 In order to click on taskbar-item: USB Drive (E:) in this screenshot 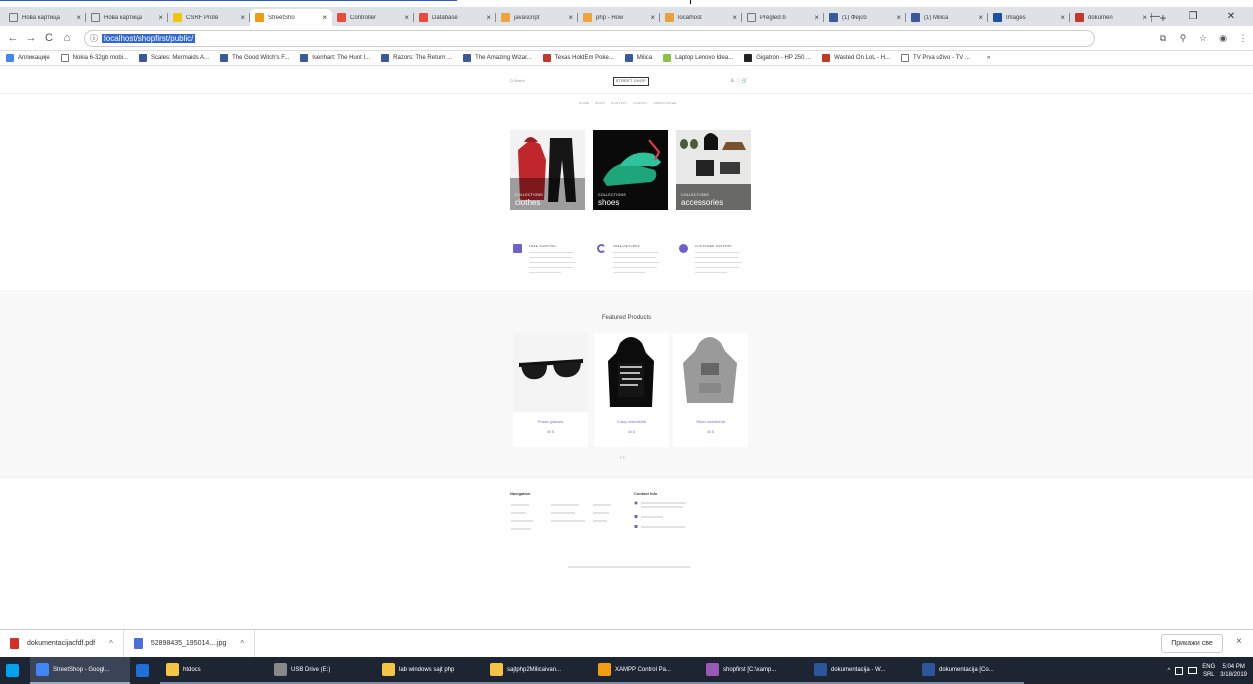, I will do `click(322, 670)`.